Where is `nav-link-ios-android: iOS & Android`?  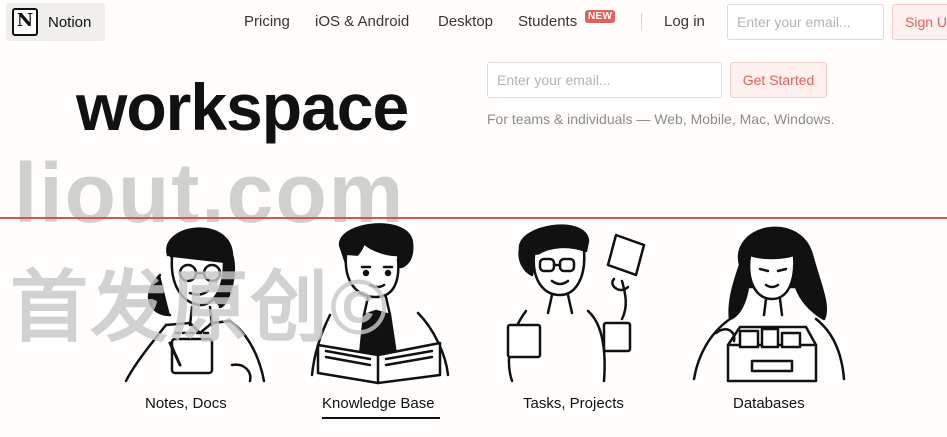 nav-link-ios-android: iOS & Android is located at coordinates (362, 21).